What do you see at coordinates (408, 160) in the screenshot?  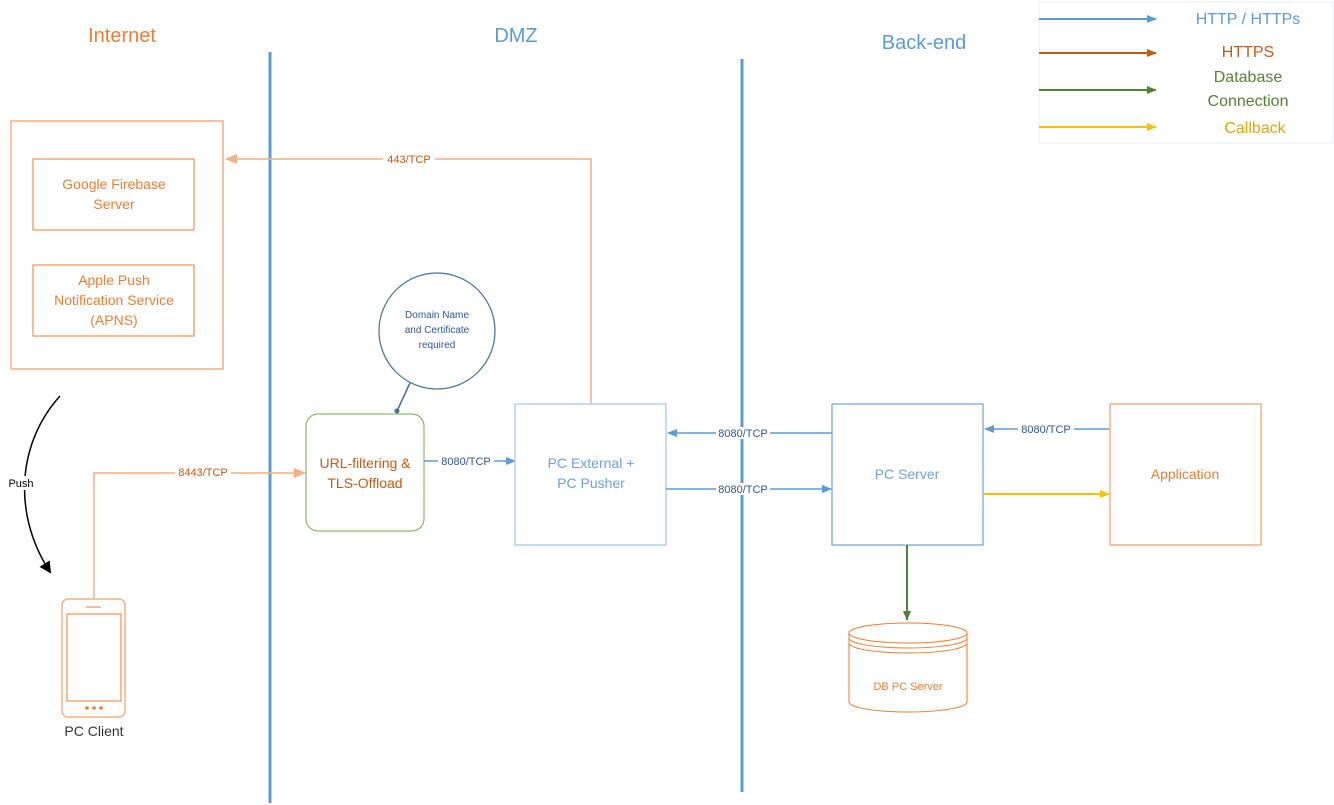 I see `edge-label-443: 443/TCP` at bounding box center [408, 160].